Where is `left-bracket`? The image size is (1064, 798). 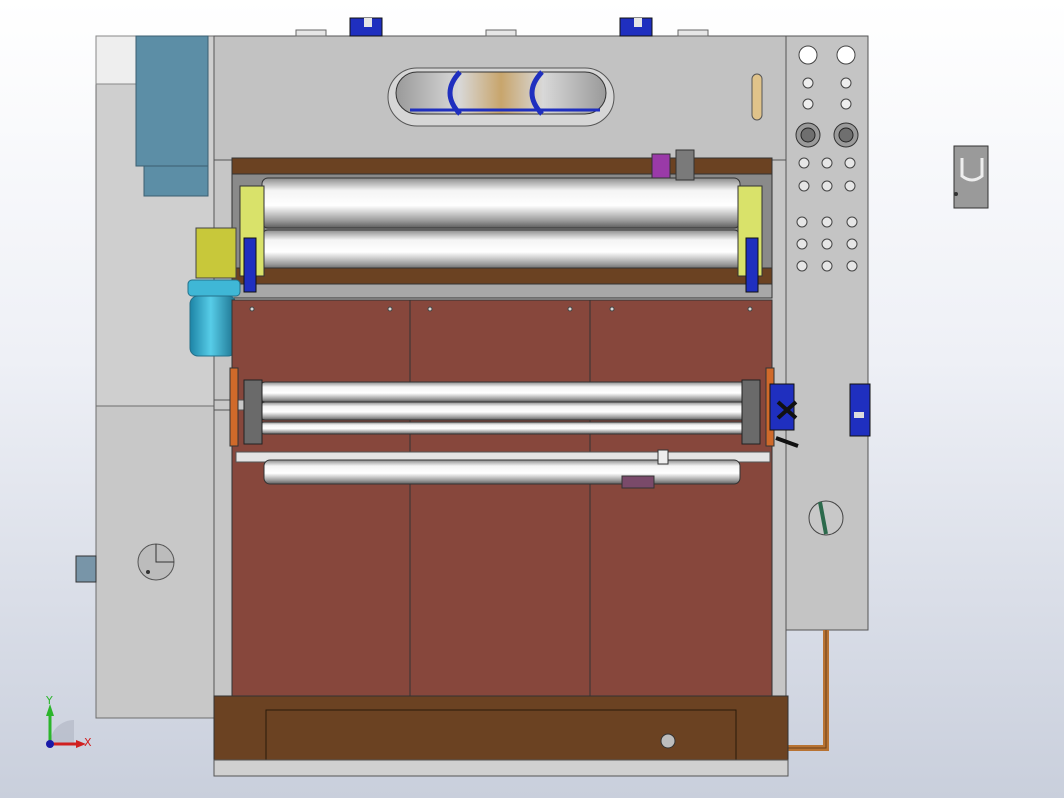 left-bracket is located at coordinates (86, 569).